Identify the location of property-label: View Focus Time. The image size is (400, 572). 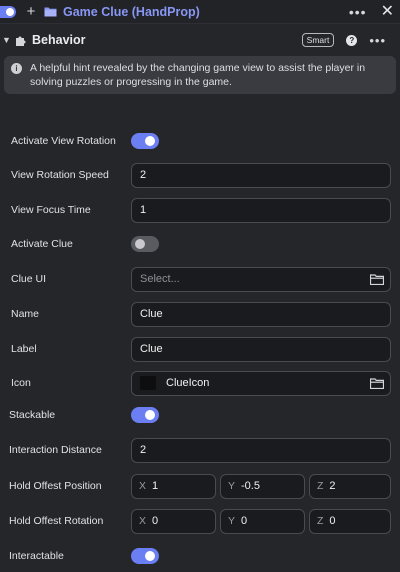
(51, 210).